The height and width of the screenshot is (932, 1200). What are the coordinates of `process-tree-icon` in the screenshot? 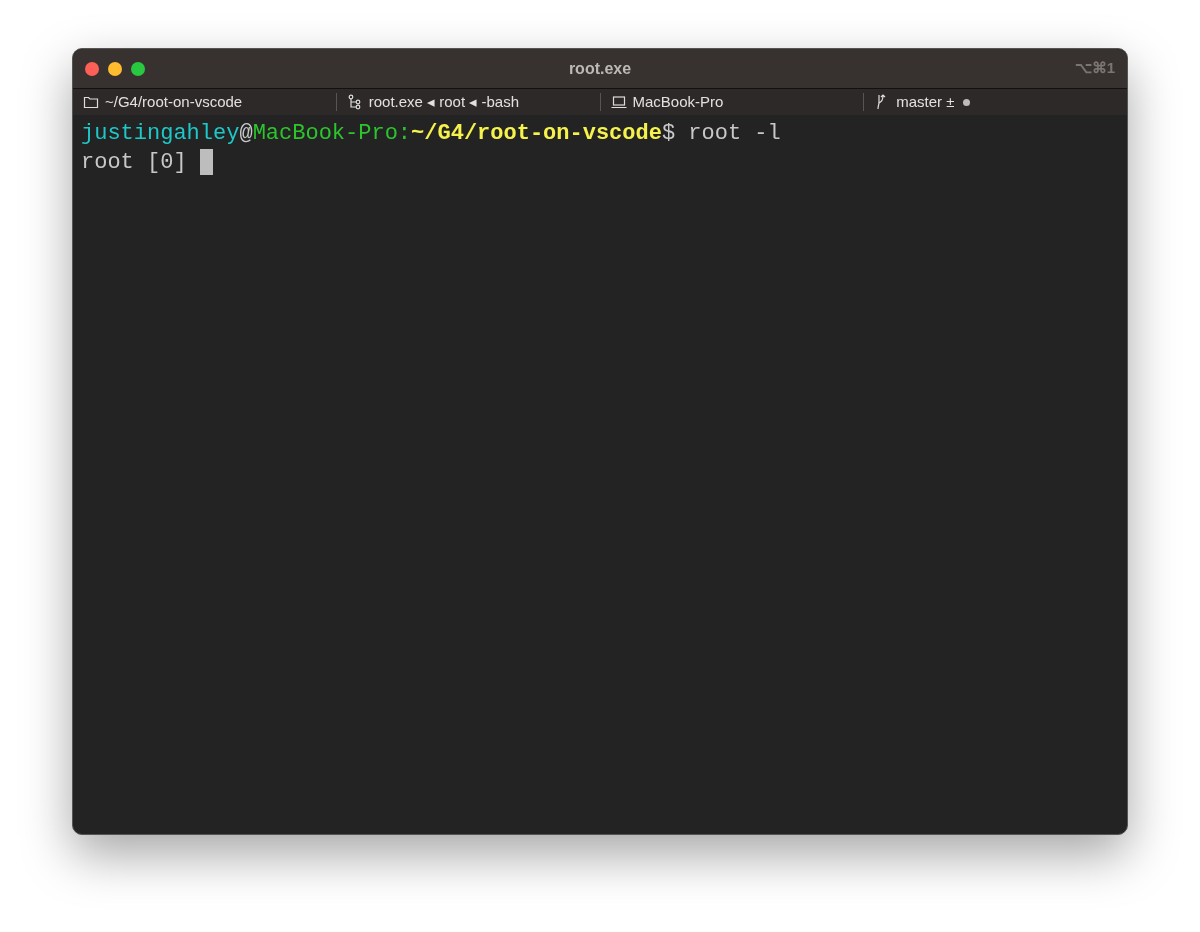 It's located at (354, 102).